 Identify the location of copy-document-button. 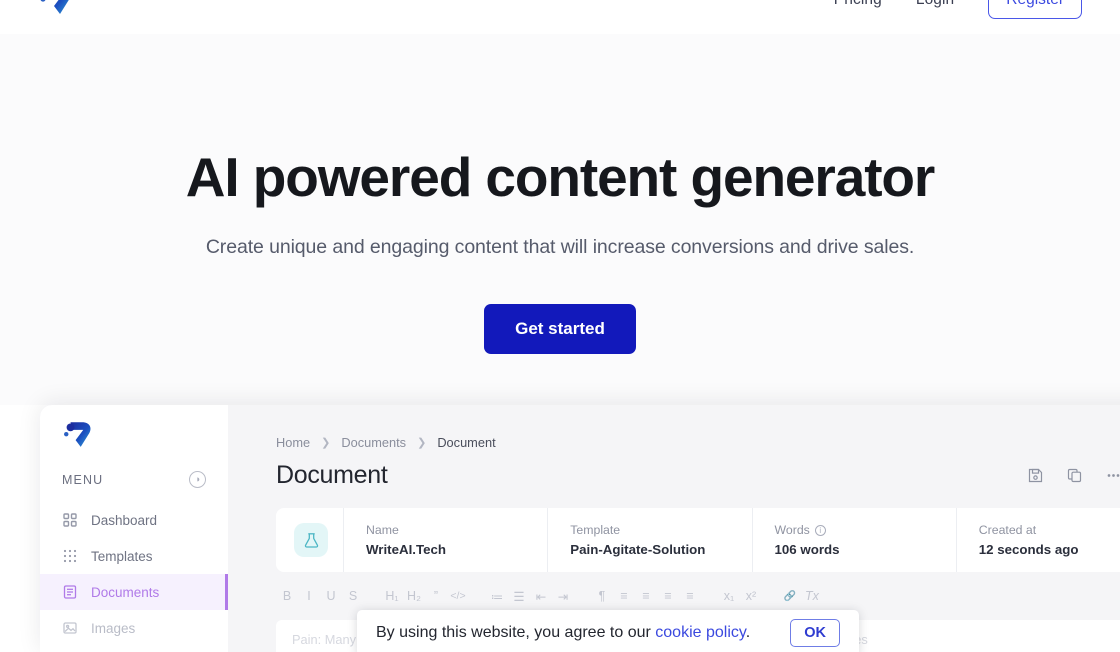
(1074, 475).